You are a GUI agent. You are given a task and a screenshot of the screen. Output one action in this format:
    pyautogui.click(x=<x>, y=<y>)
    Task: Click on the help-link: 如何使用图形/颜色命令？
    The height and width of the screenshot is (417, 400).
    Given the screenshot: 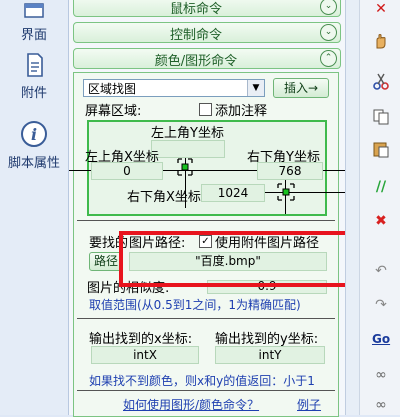 What is the action you would take?
    pyautogui.click(x=191, y=404)
    